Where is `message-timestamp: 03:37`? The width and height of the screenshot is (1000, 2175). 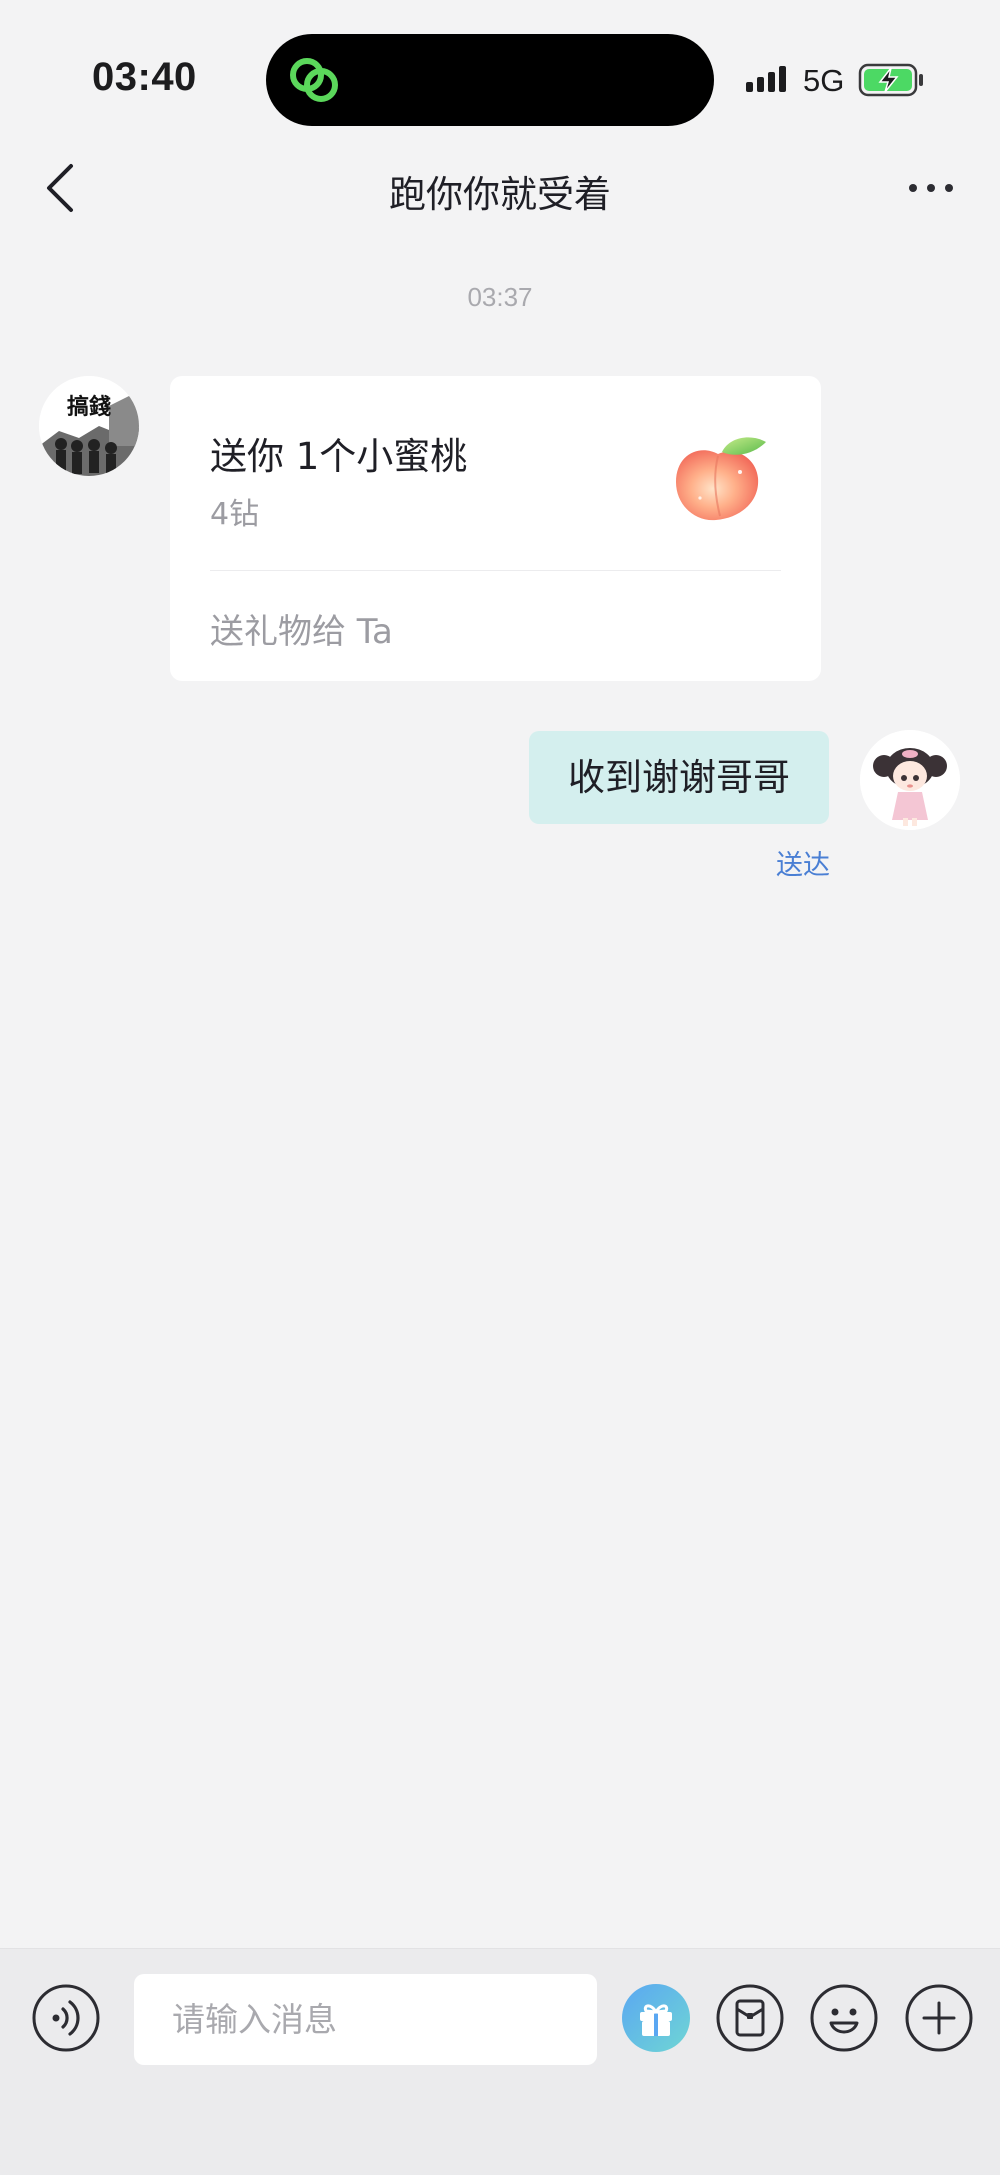
message-timestamp: 03:37 is located at coordinates (500, 297).